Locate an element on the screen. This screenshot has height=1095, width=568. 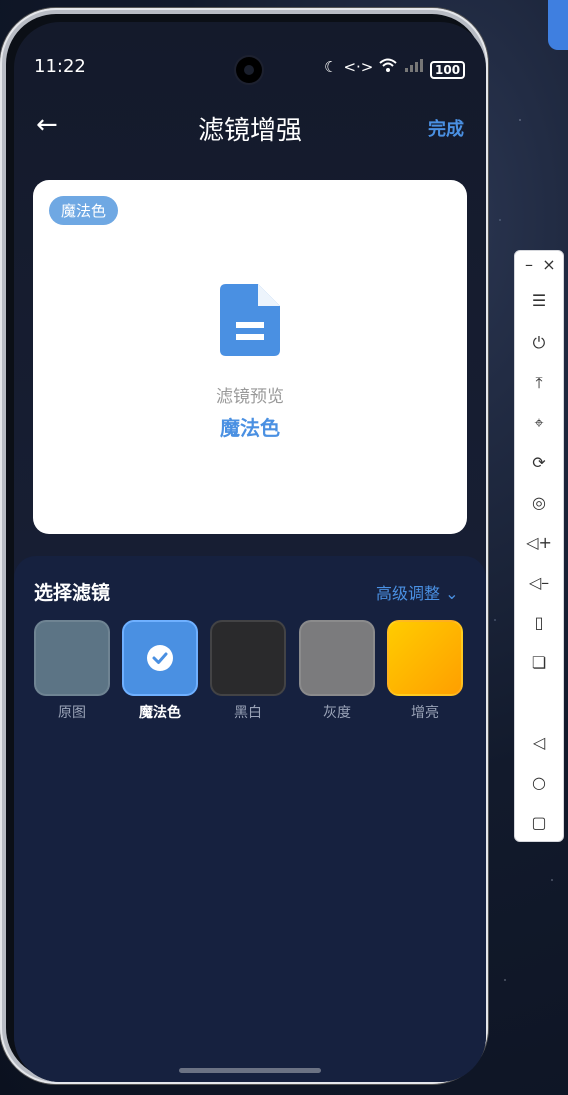
signal-icon is located at coordinates (414, 67).